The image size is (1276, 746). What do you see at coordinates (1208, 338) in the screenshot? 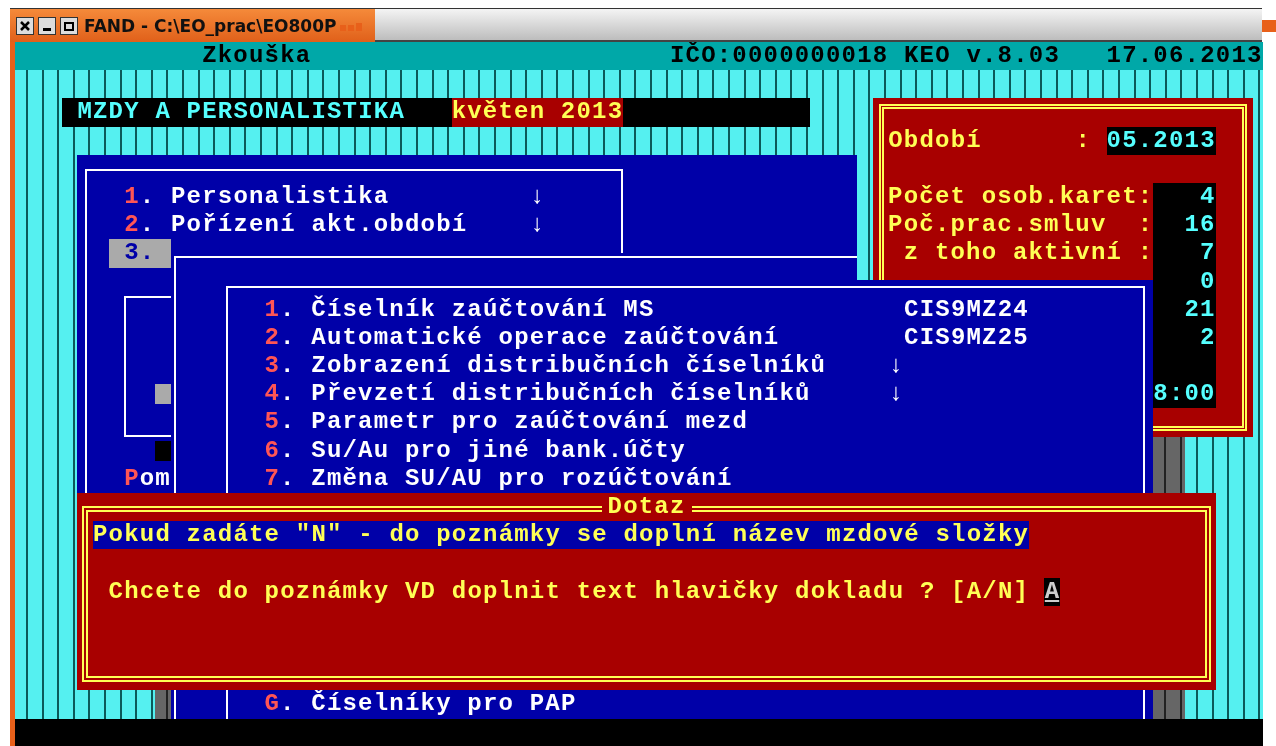
I see `info-value: 2` at bounding box center [1208, 338].